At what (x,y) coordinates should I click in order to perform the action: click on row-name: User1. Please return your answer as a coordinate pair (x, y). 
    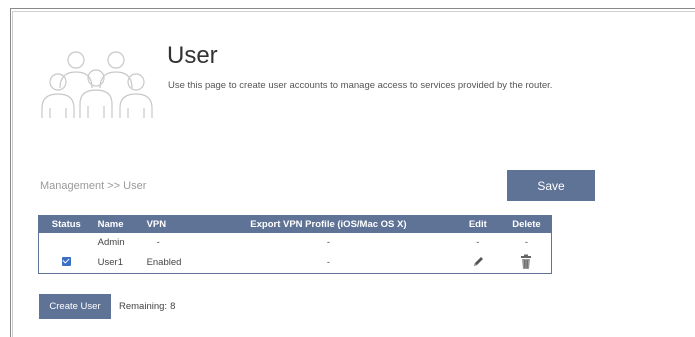
    Looking at the image, I should click on (110, 262).